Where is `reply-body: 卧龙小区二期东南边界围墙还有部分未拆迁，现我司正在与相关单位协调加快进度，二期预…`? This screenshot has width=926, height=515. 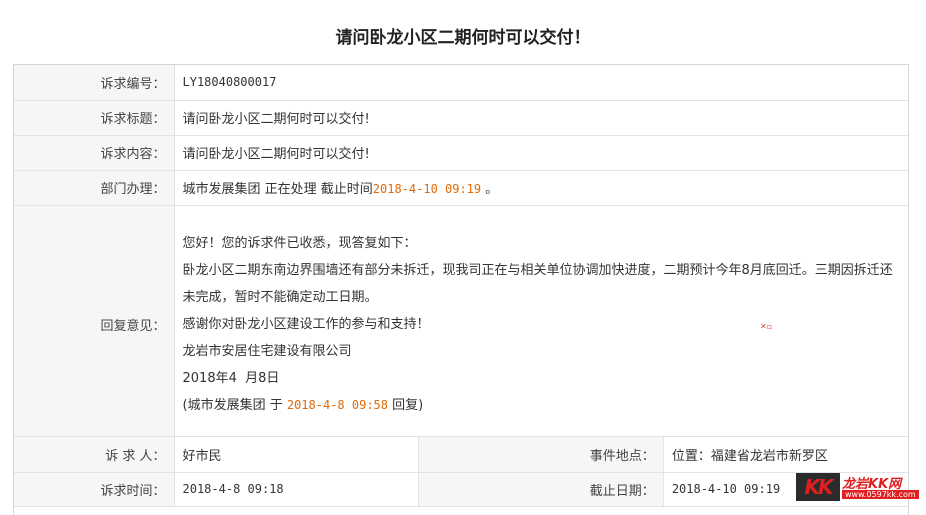
reply-body: 卧龙小区二期东南边界围墙还有部分未拆迁，现我司正在与相关单位协调加快进度，二期预… is located at coordinates (537, 283).